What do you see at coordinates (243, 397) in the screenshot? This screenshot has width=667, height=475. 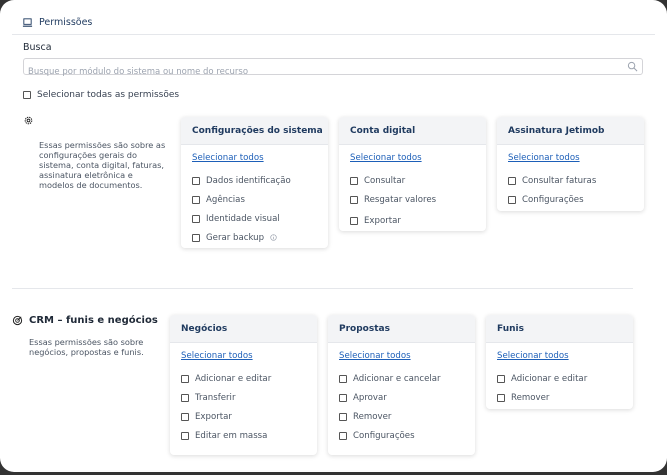 I see `option-transferir: Transferir` at bounding box center [243, 397].